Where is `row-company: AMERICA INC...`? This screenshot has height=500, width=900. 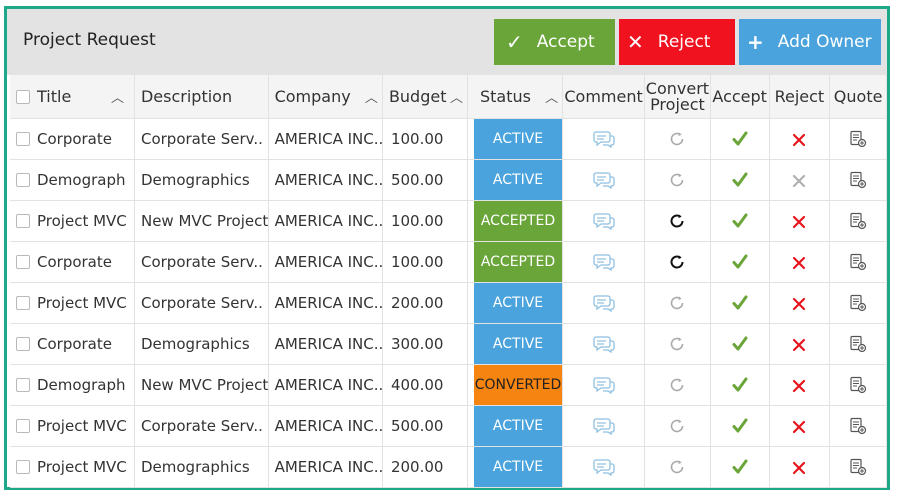
row-company: AMERICA INC... is located at coordinates (328, 180).